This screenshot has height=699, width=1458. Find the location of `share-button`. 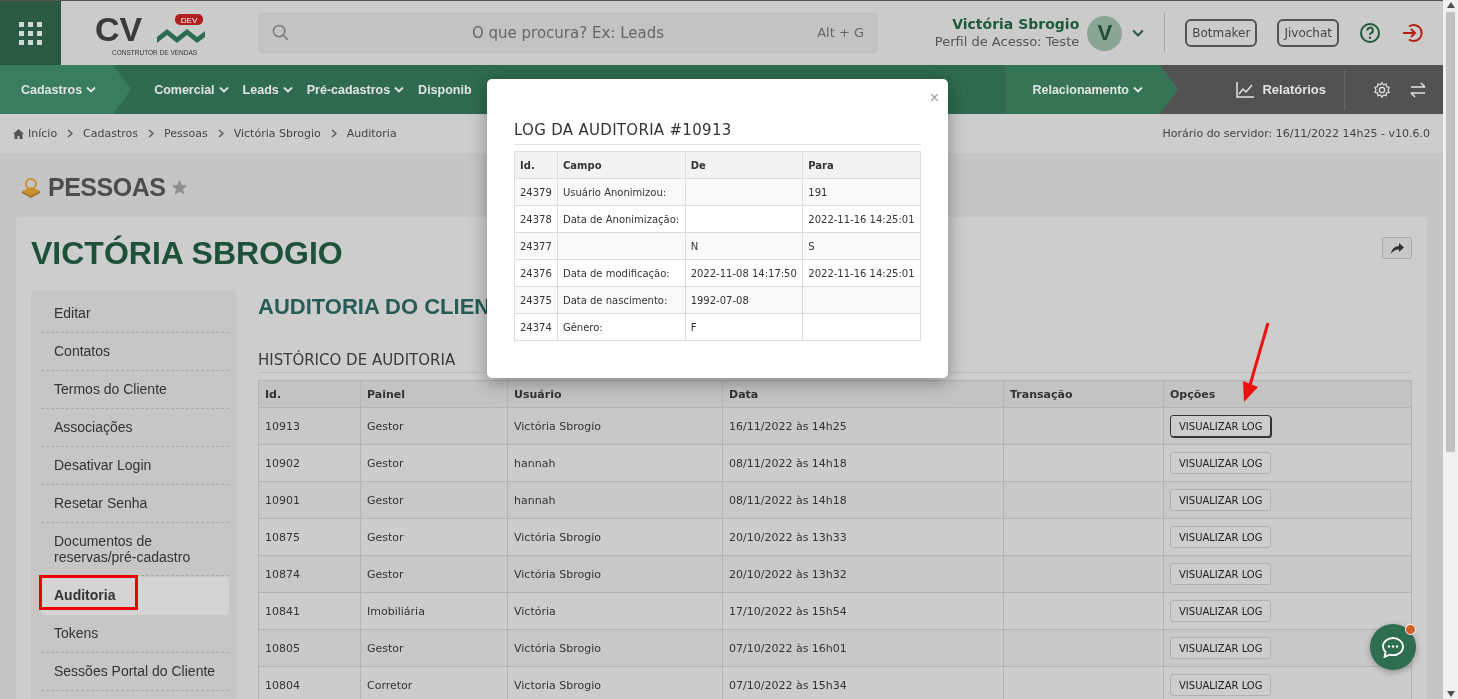

share-button is located at coordinates (1397, 248).